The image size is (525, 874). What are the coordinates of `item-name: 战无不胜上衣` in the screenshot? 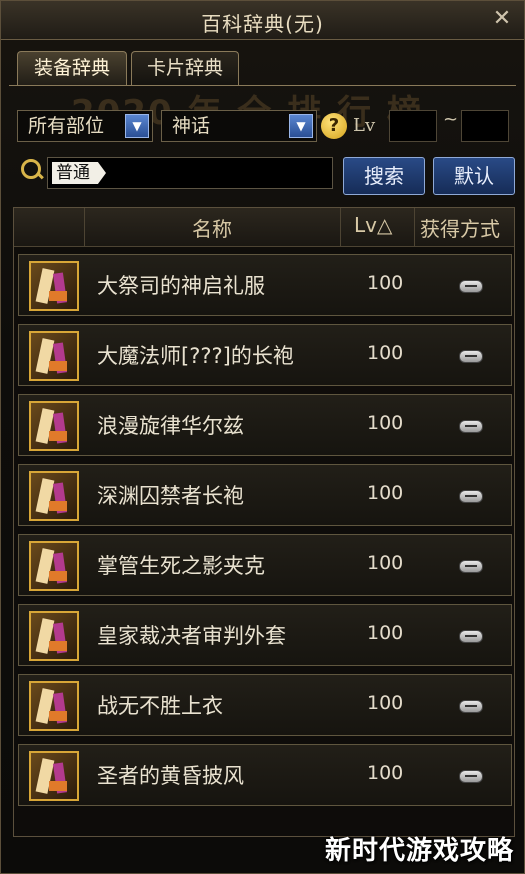 It's located at (160, 706).